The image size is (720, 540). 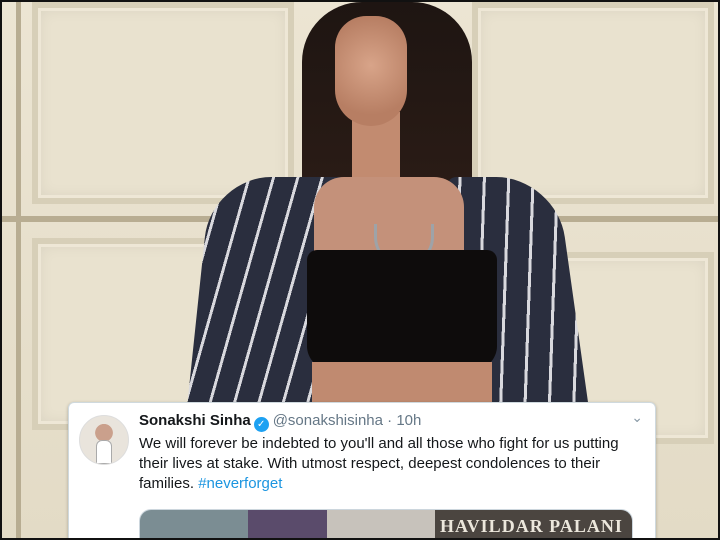 I want to click on face, so click(x=371, y=71).